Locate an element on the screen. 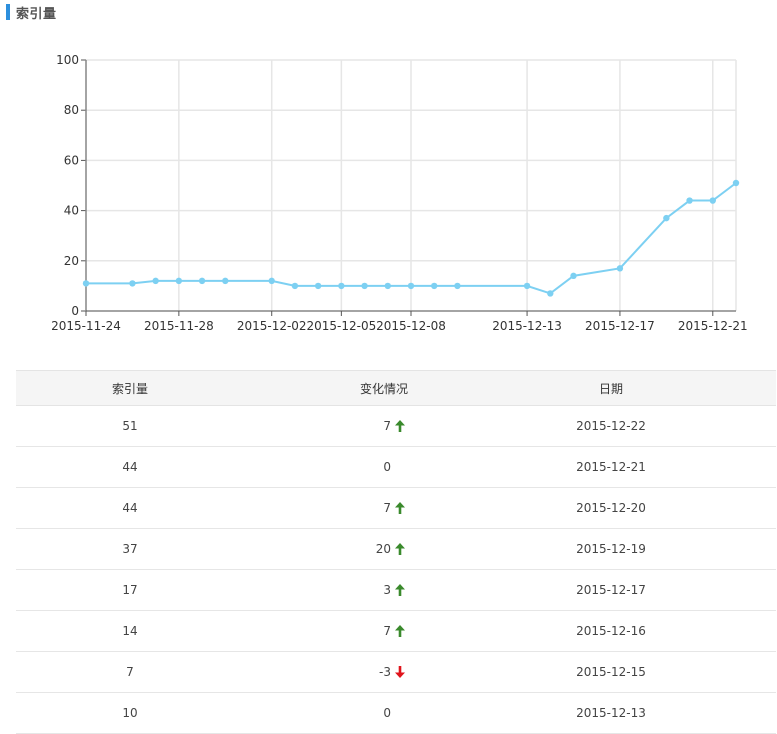 Image resolution: width=777 pixels, height=734 pixels. table-row: 37 20 2015-12-19 is located at coordinates (396, 549).